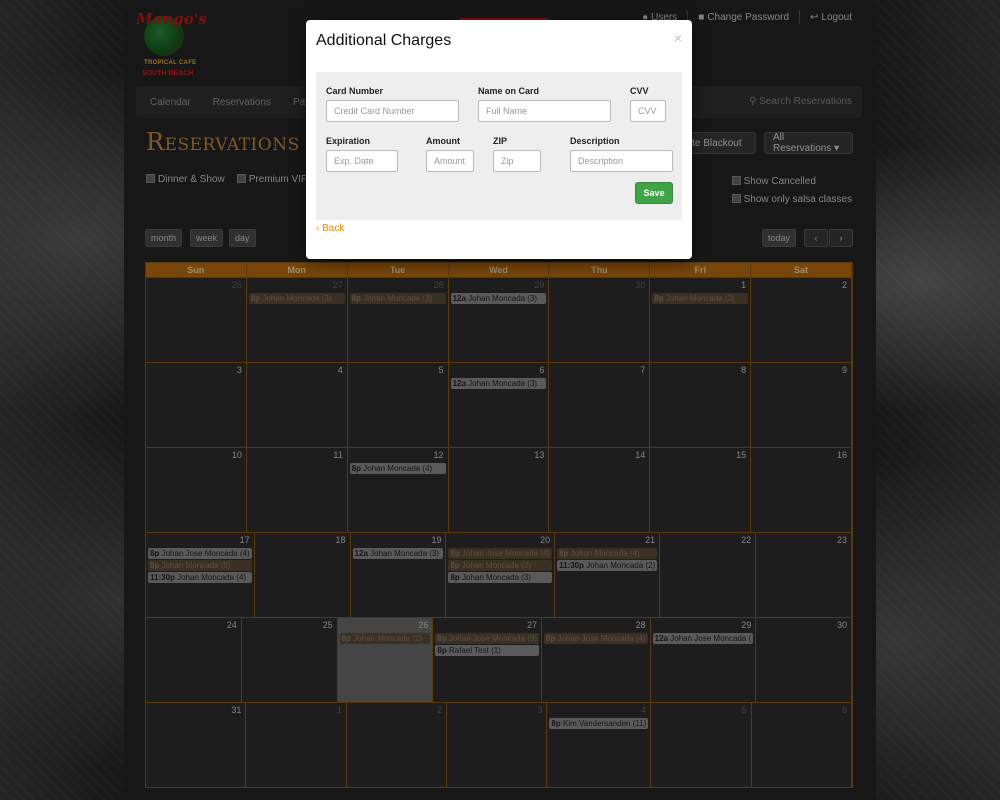 This screenshot has width=1000, height=800. Describe the element at coordinates (333, 228) in the screenshot. I see `back-label: Back` at that location.